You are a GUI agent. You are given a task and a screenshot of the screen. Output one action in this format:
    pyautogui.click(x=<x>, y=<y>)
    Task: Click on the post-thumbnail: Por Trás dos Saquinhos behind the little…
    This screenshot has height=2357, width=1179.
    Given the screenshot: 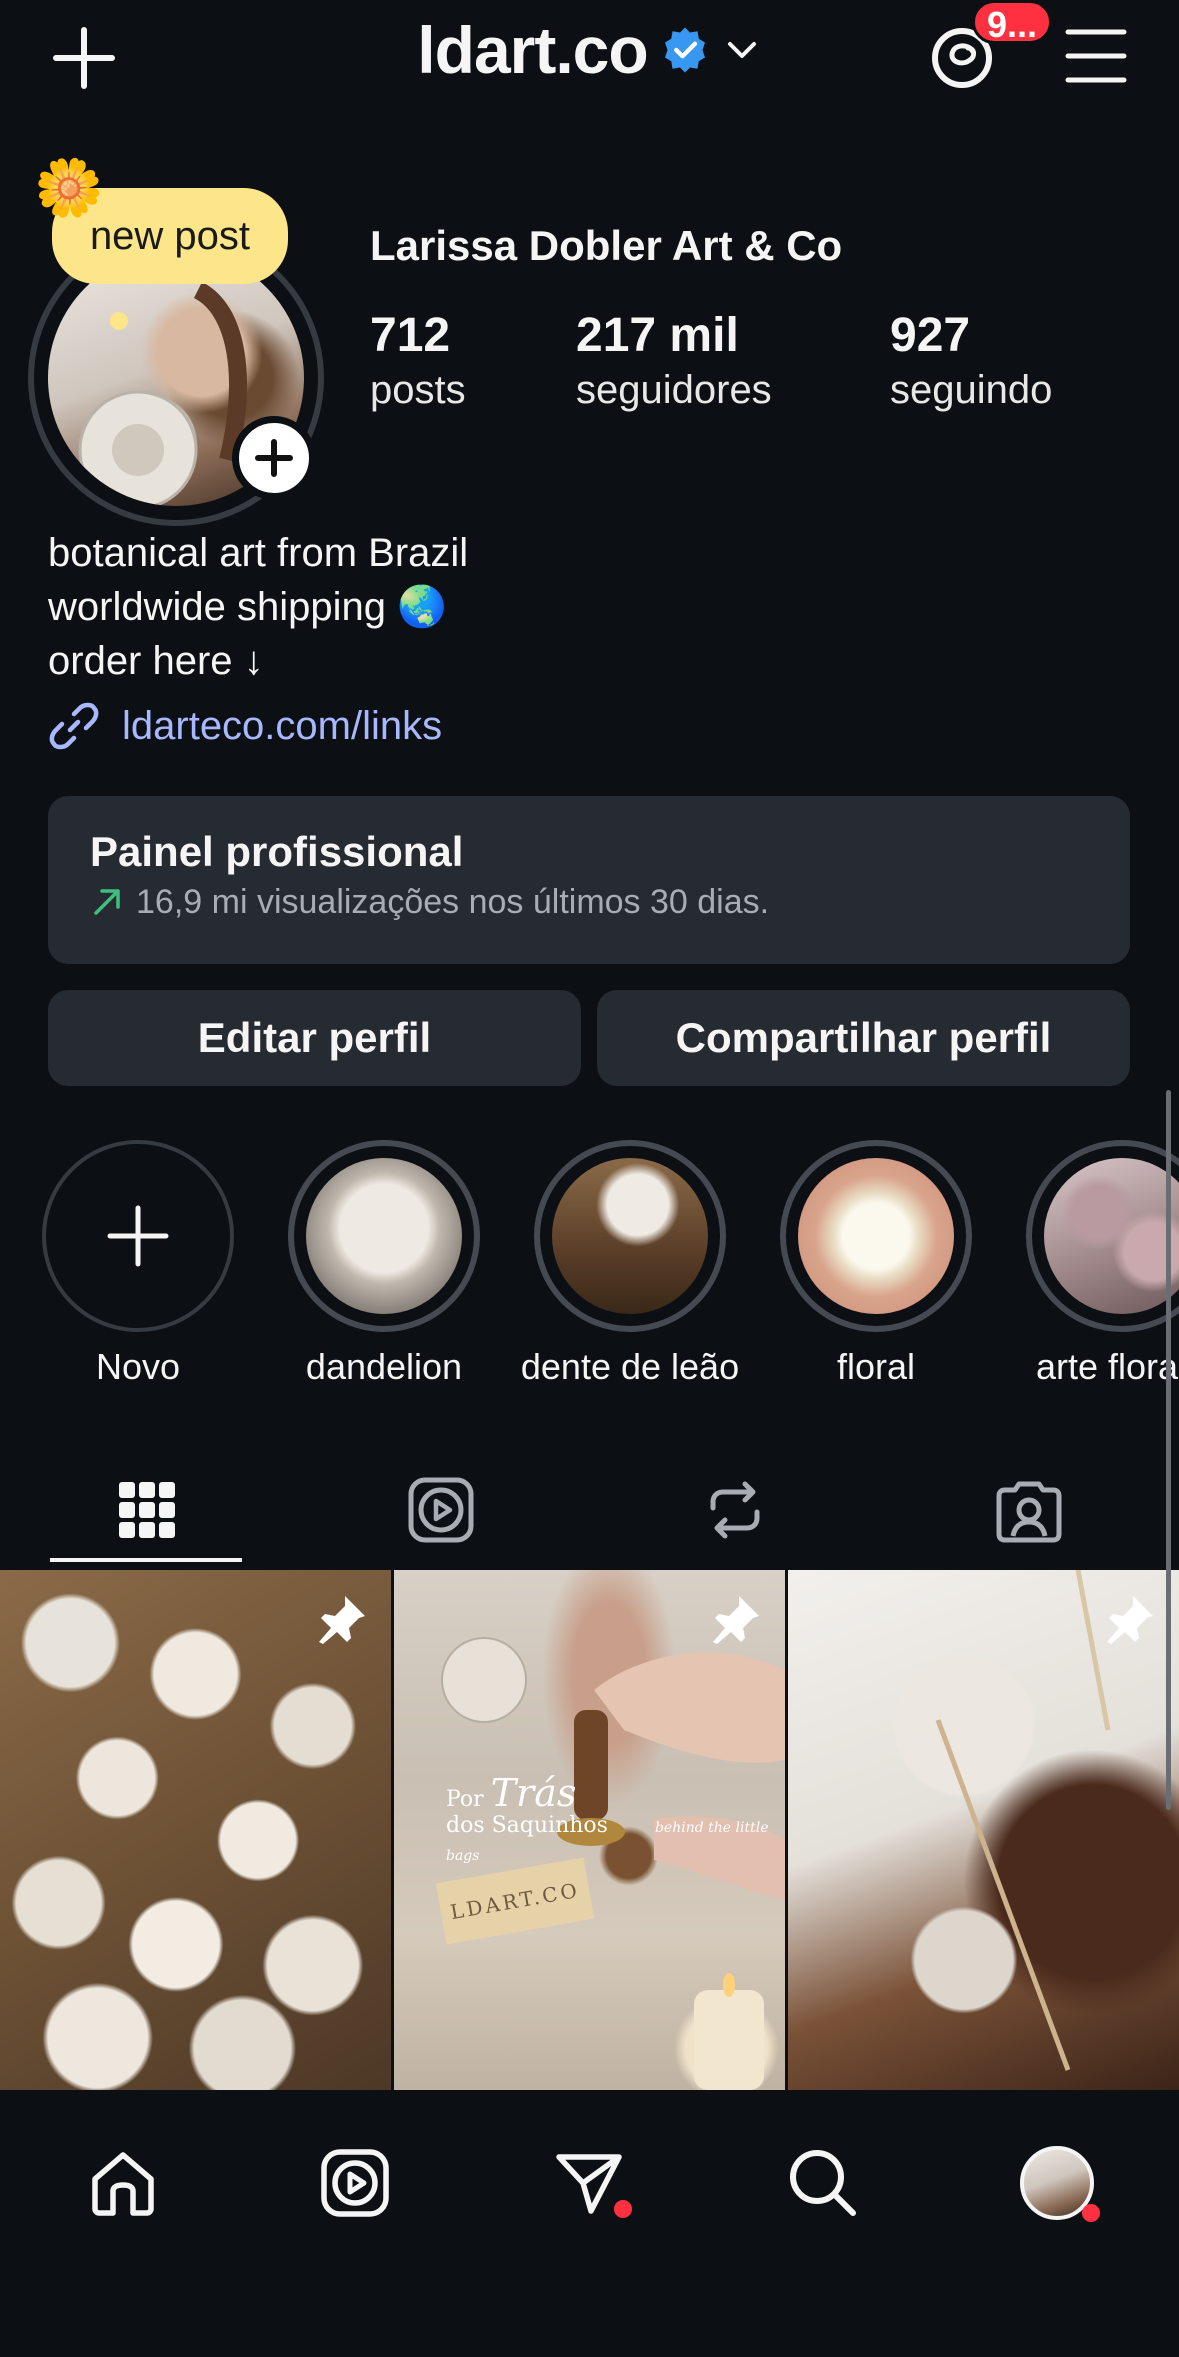 What is the action you would take?
    pyautogui.click(x=589, y=1830)
    